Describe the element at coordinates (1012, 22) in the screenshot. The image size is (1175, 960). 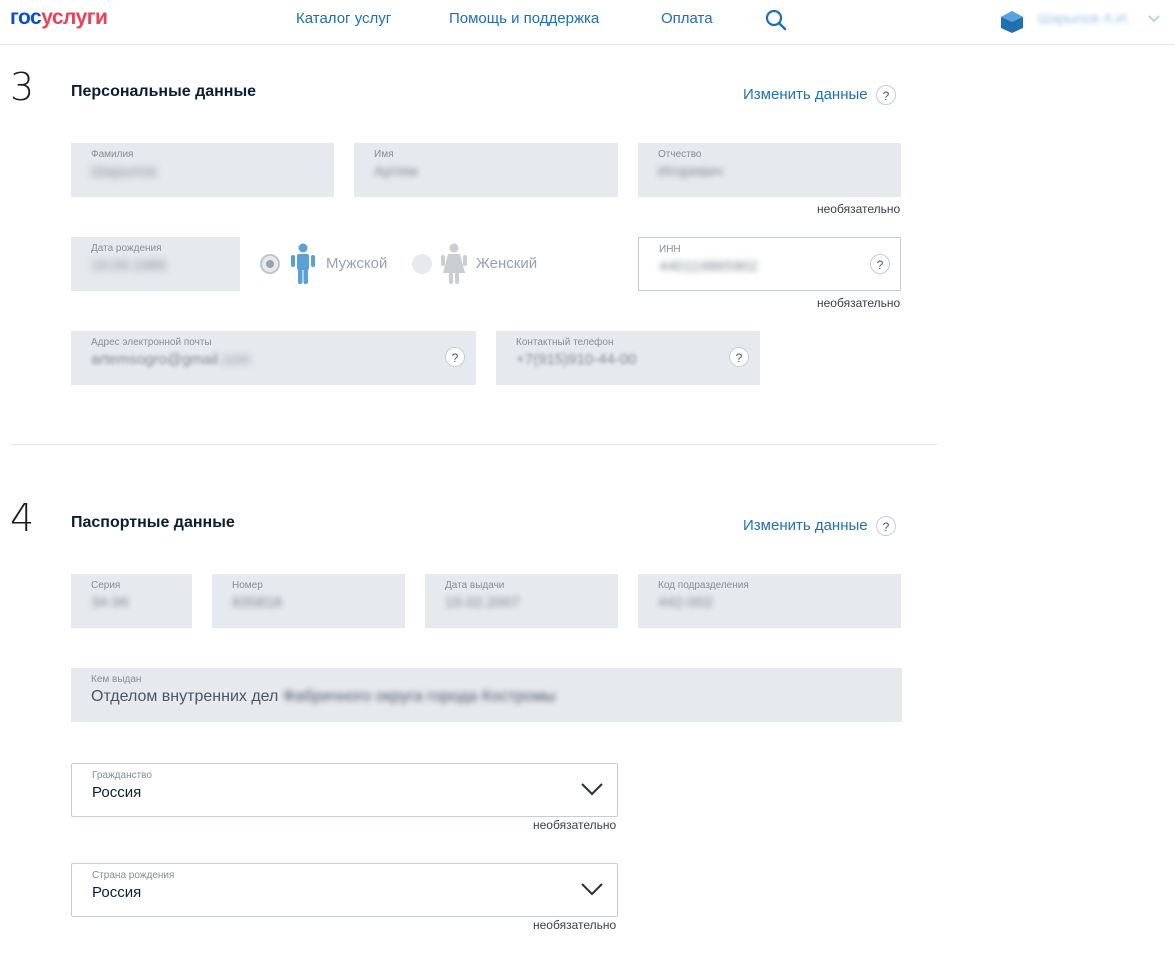
I see `user-account-icon` at that location.